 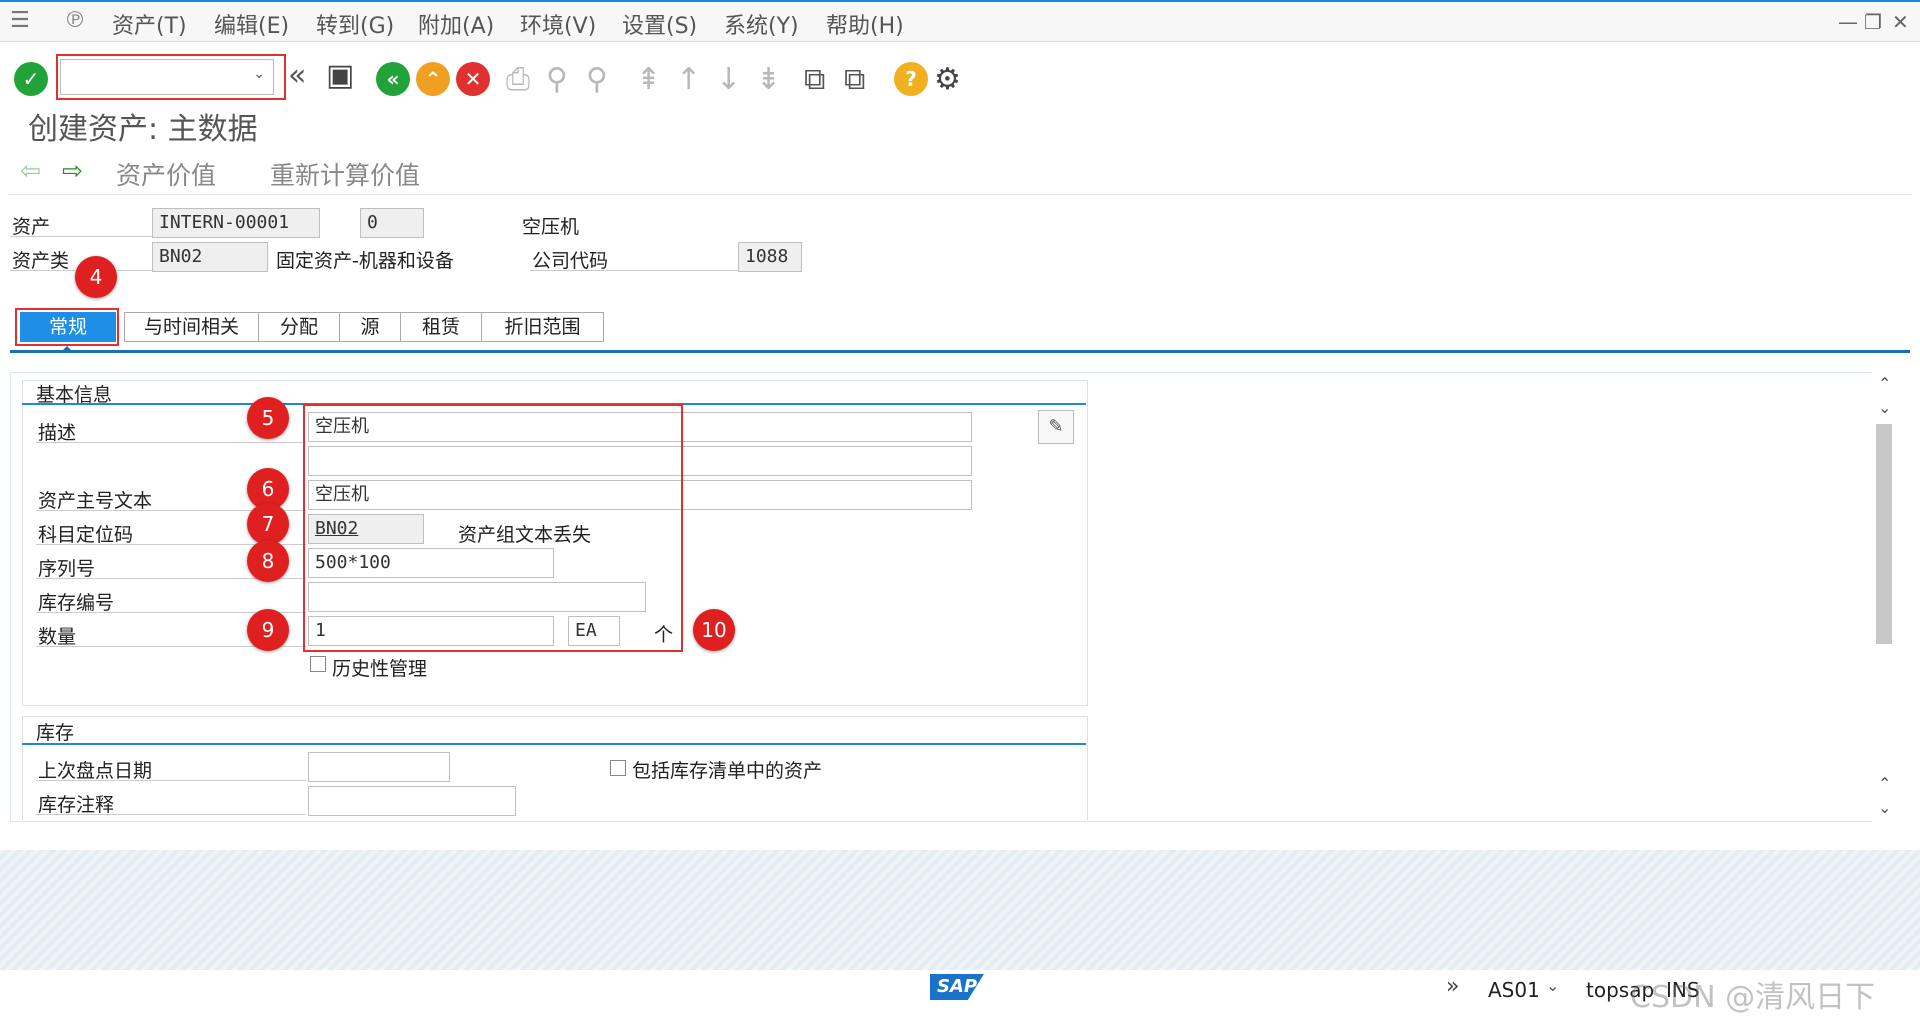 I want to click on sap-gui-icon: ℗, so click(x=75, y=20).